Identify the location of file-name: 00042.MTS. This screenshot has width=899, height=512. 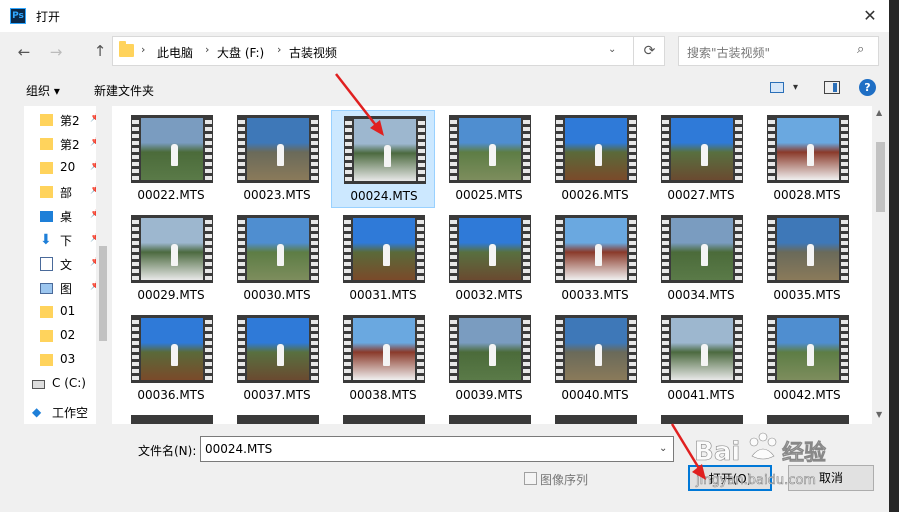
(807, 395).